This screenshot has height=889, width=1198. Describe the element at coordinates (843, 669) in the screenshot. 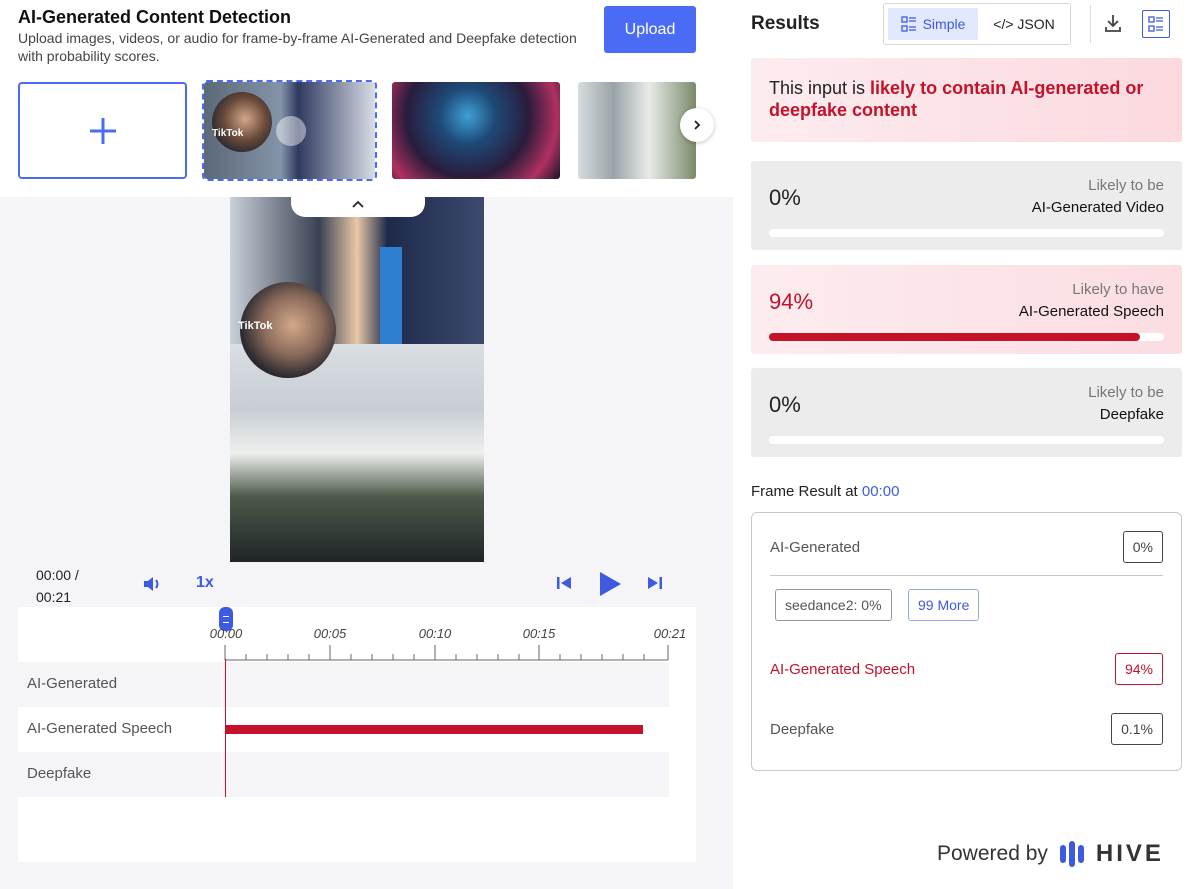

I see `frame-label-speech: AI-Generated Speech` at that location.